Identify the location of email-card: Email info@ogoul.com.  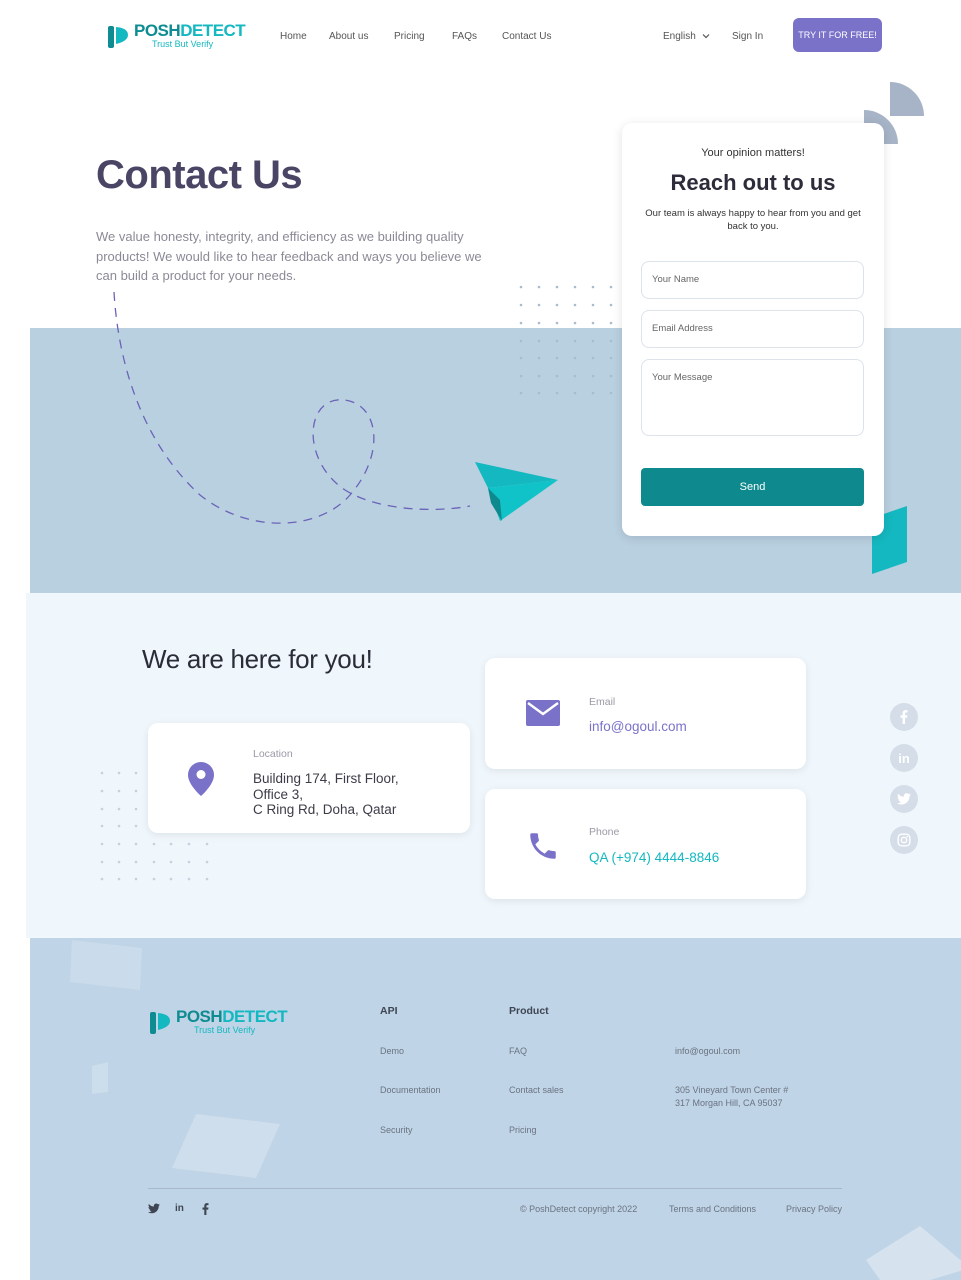
(645, 713).